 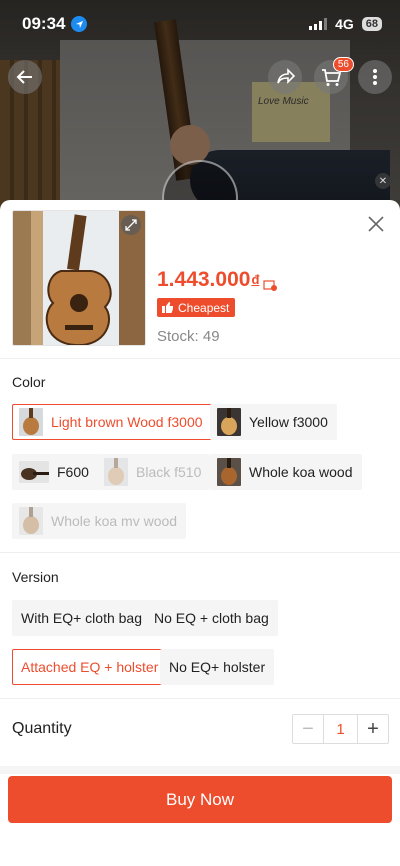 I want to click on network-type: 4G, so click(x=344, y=24).